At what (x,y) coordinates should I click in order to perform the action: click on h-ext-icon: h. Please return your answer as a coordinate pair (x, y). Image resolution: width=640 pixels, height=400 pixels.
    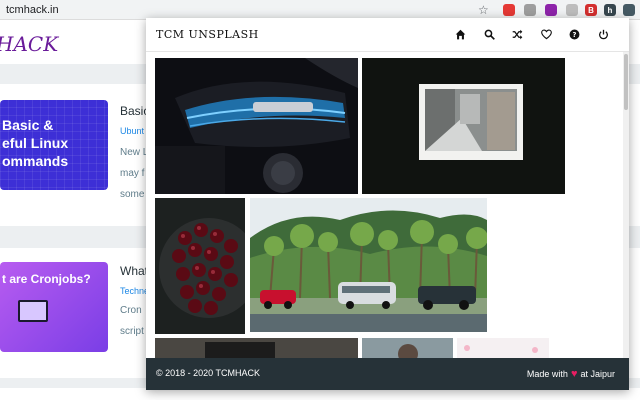
    Looking at the image, I should click on (610, 10).